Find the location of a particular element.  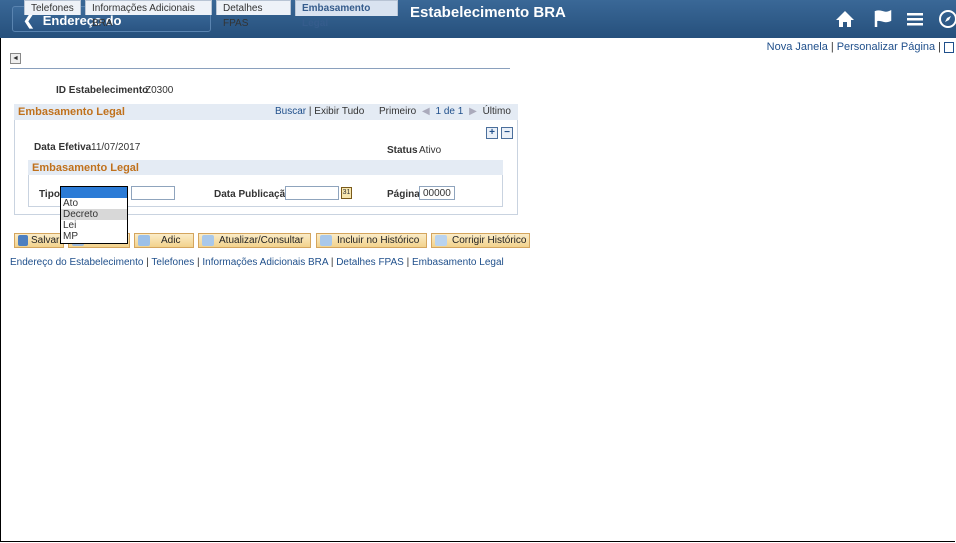

status-value: Ativo is located at coordinates (430, 150).